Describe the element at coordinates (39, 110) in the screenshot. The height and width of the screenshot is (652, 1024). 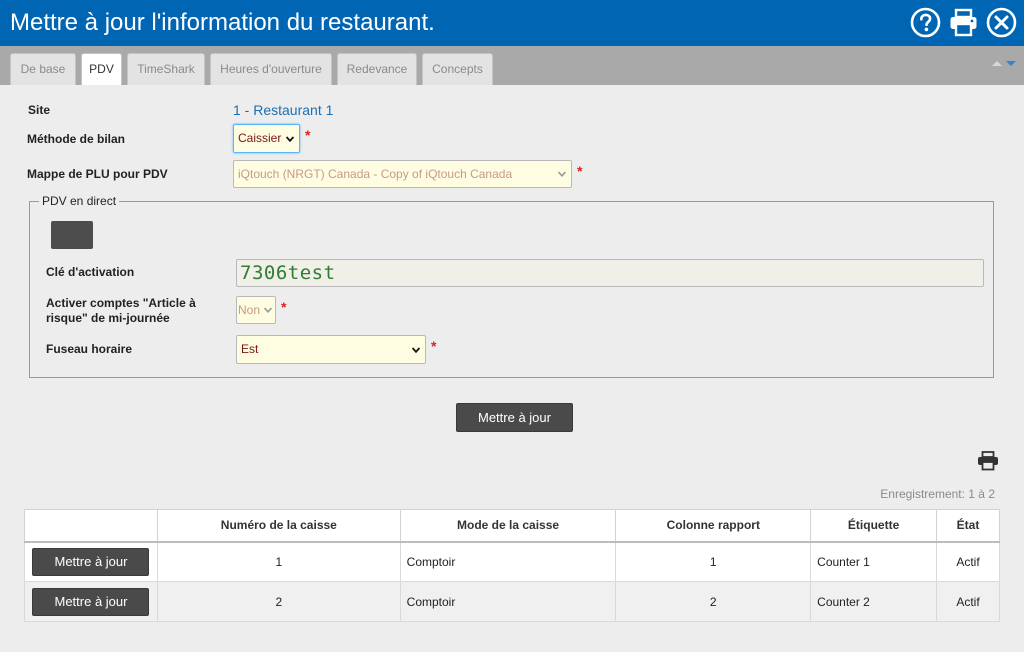
I see `site-label: Site` at that location.